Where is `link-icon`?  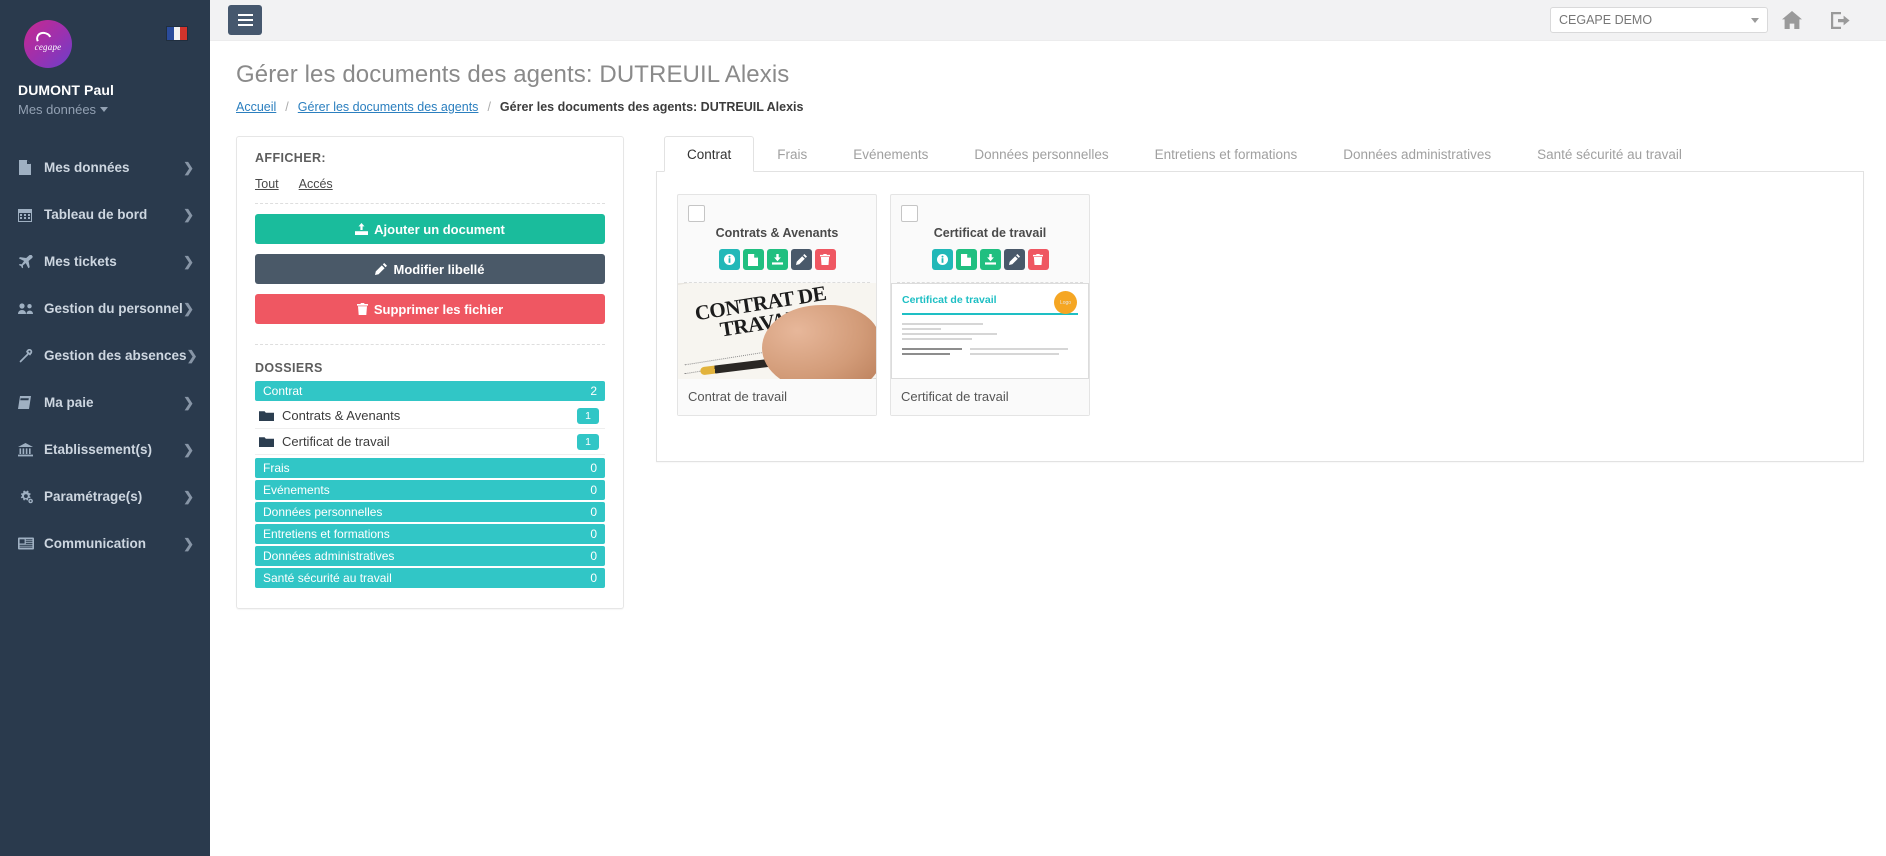
link-icon is located at coordinates (31, 355).